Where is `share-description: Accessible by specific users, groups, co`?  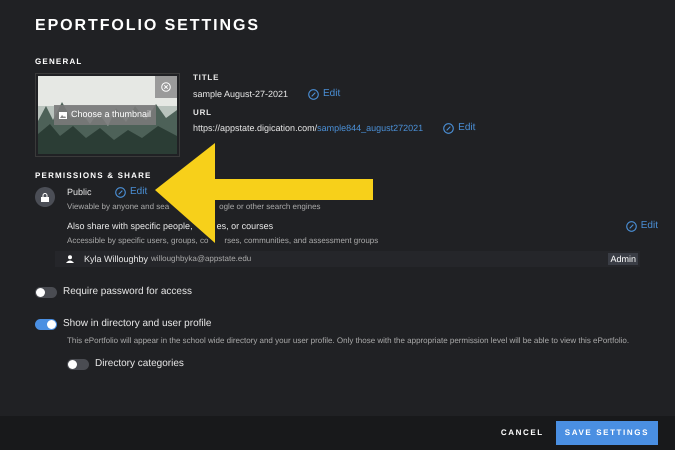 share-description: Accessible by specific users, groups, co is located at coordinates (137, 241).